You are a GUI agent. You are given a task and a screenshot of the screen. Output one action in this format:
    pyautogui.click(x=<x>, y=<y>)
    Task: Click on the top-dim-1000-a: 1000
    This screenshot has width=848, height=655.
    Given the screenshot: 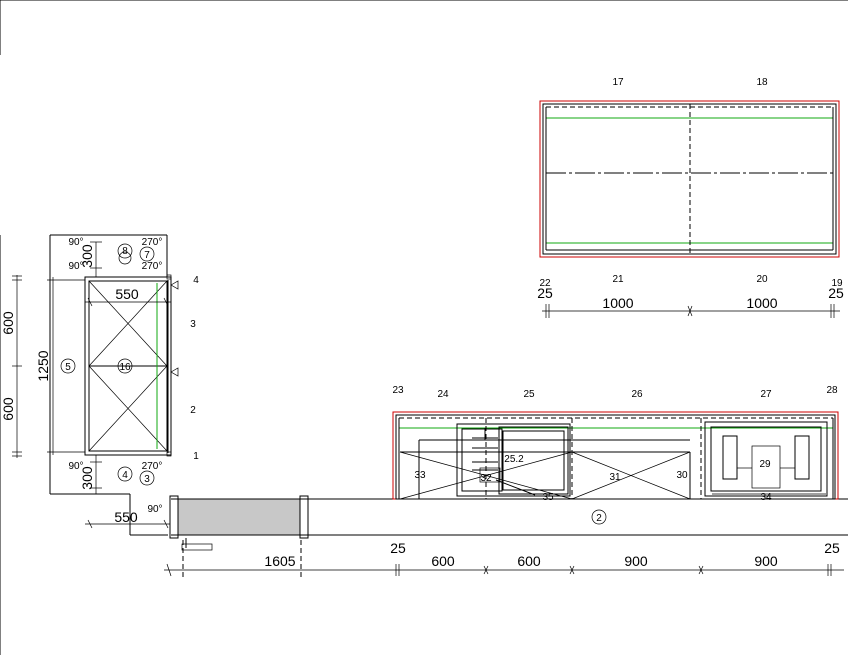 What is the action you would take?
    pyautogui.click(x=617, y=303)
    